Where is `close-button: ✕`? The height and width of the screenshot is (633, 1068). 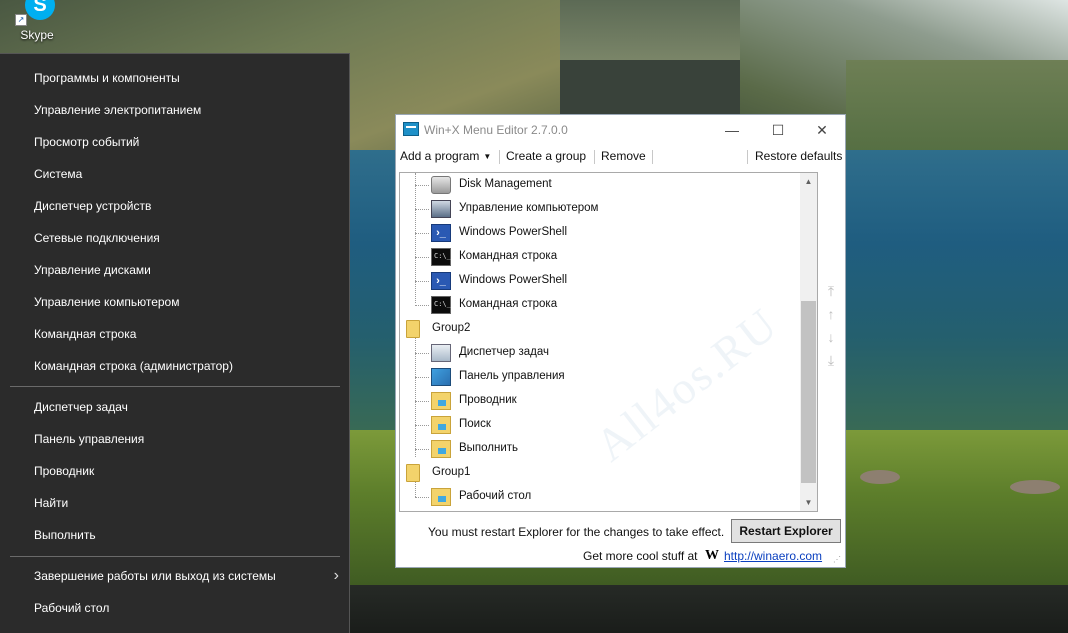
close-button: ✕ is located at coordinates (822, 130).